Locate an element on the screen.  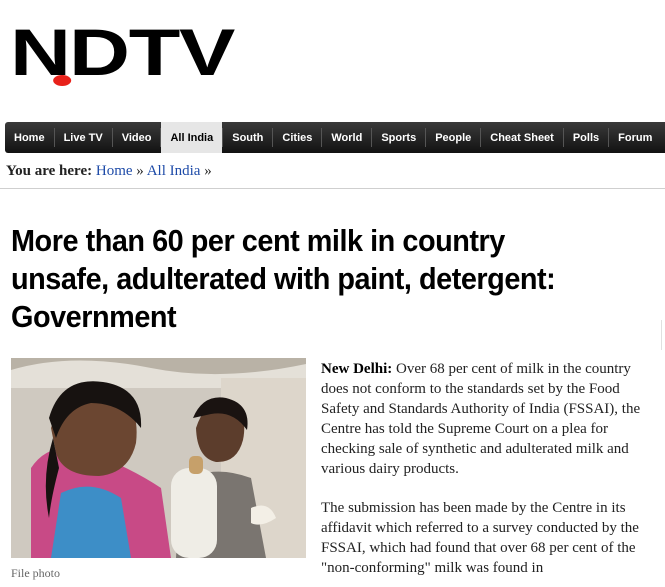
nav-item-south: South is located at coordinates (247, 137).